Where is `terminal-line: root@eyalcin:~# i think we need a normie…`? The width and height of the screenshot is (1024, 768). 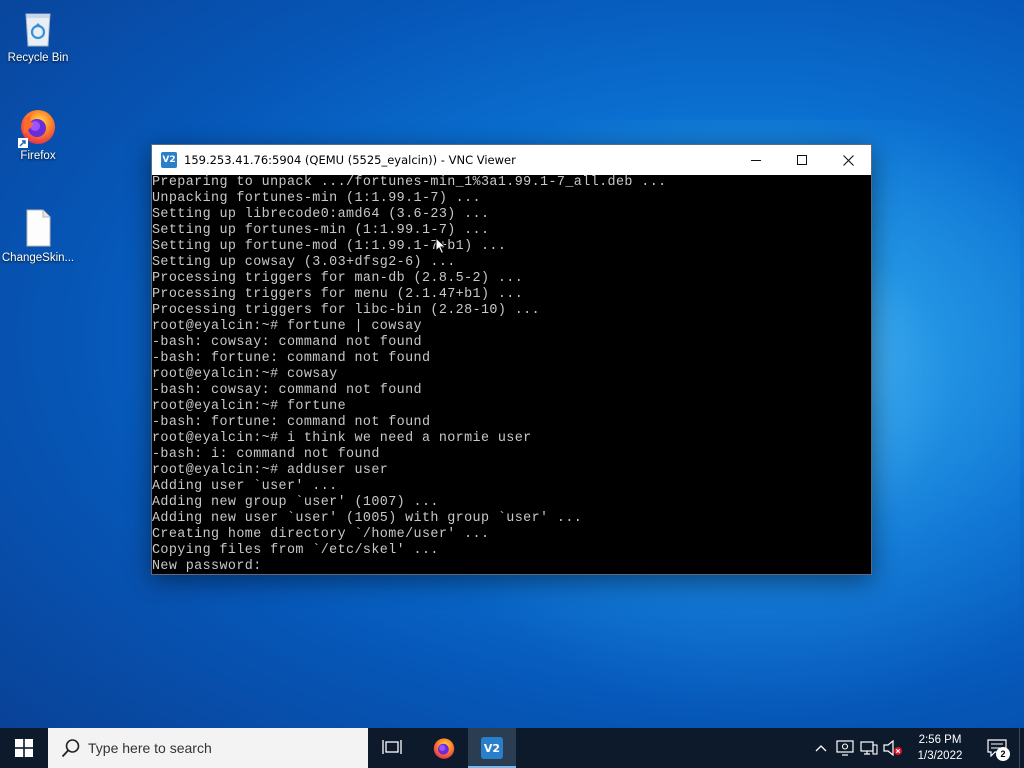
terminal-line: root@eyalcin:~# i think we need a normie… is located at coordinates (342, 438).